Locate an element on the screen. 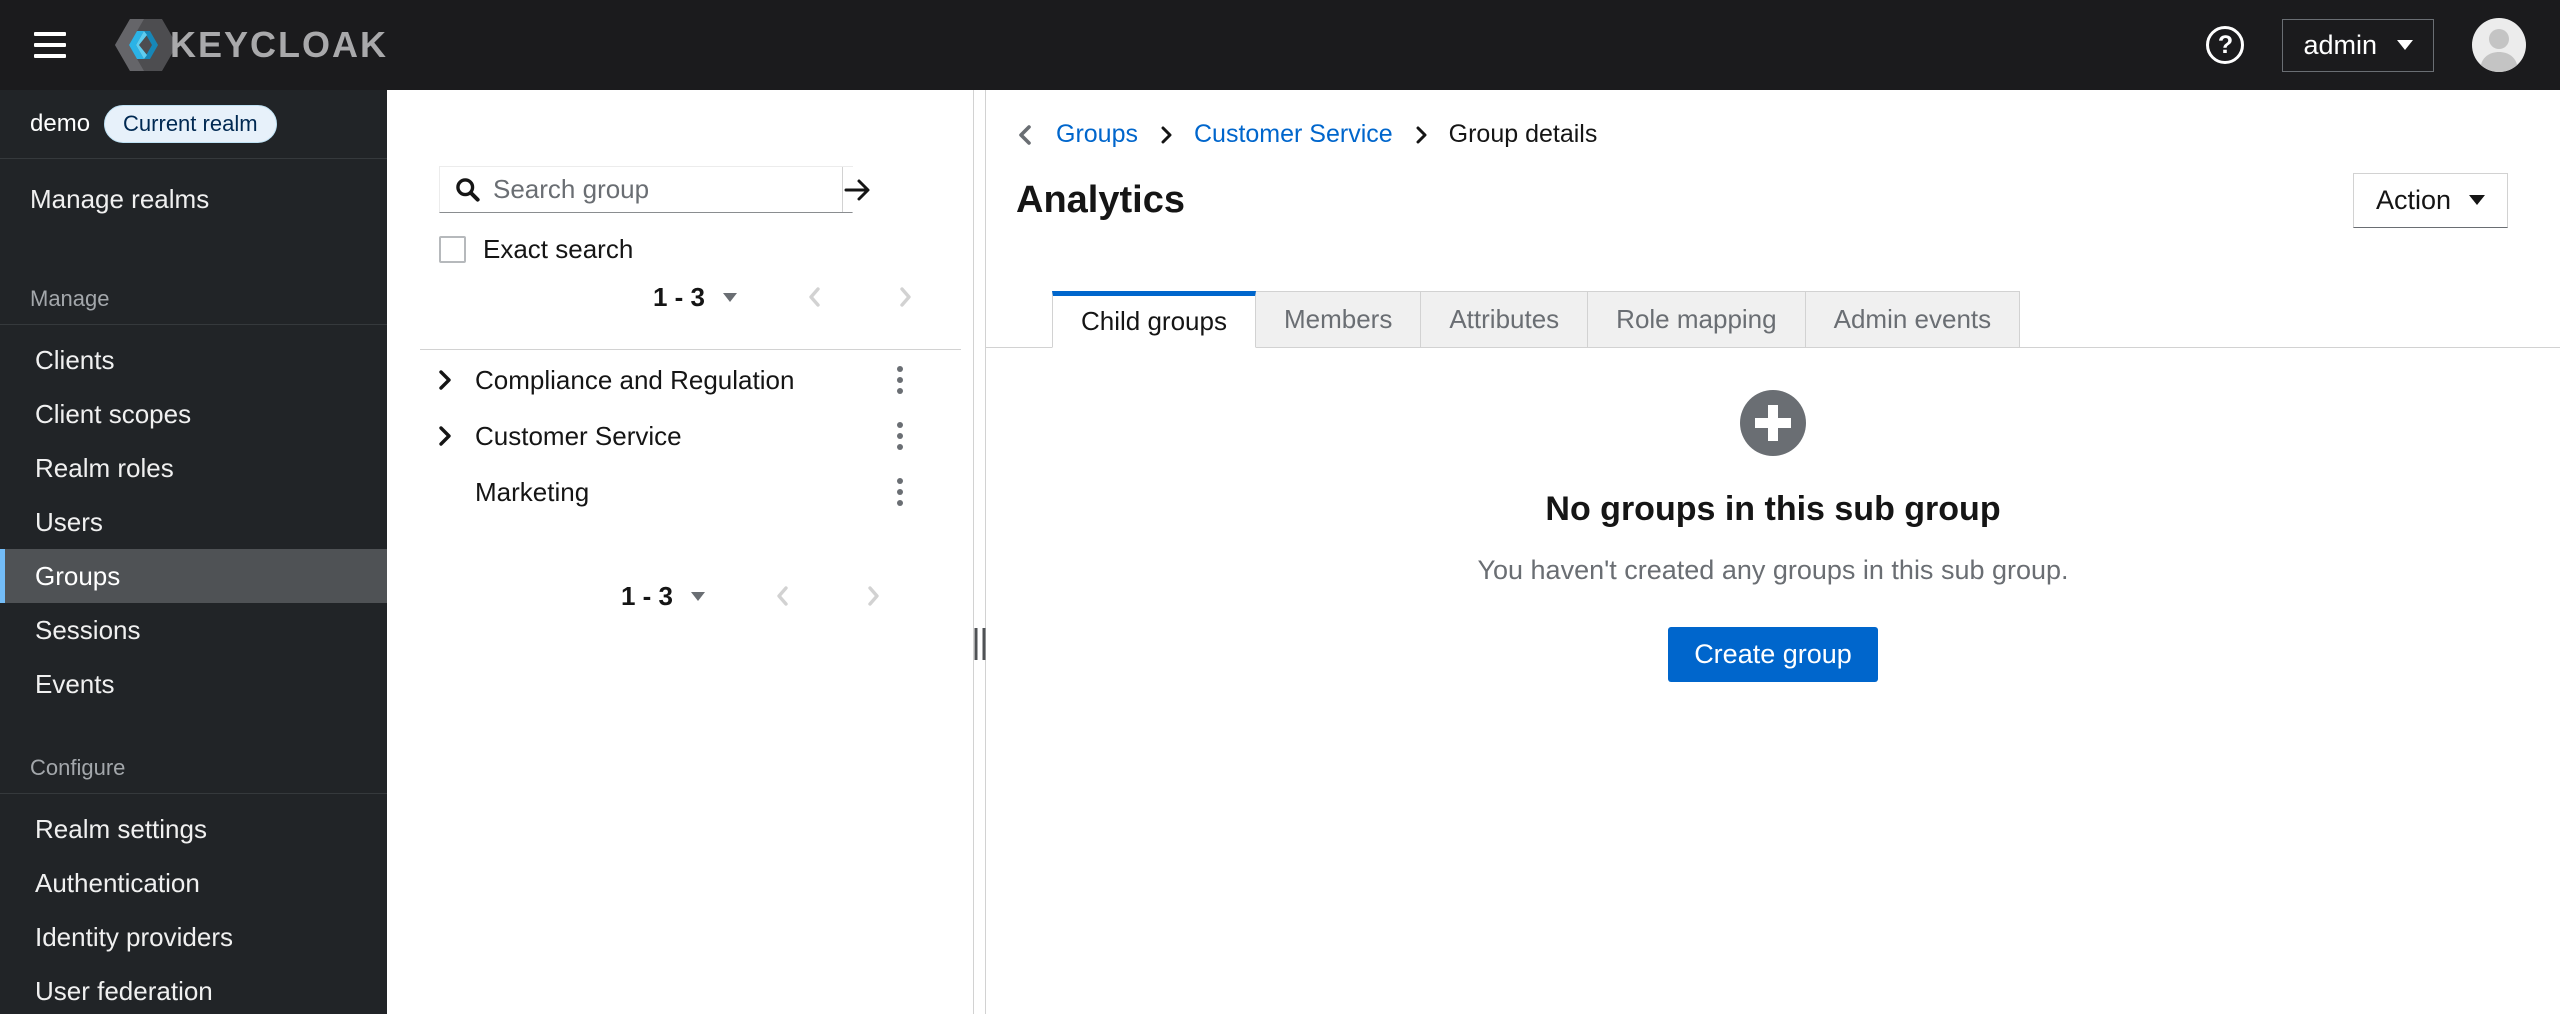 The height and width of the screenshot is (1014, 2560). user-dropdown: admin is located at coordinates (2358, 45).